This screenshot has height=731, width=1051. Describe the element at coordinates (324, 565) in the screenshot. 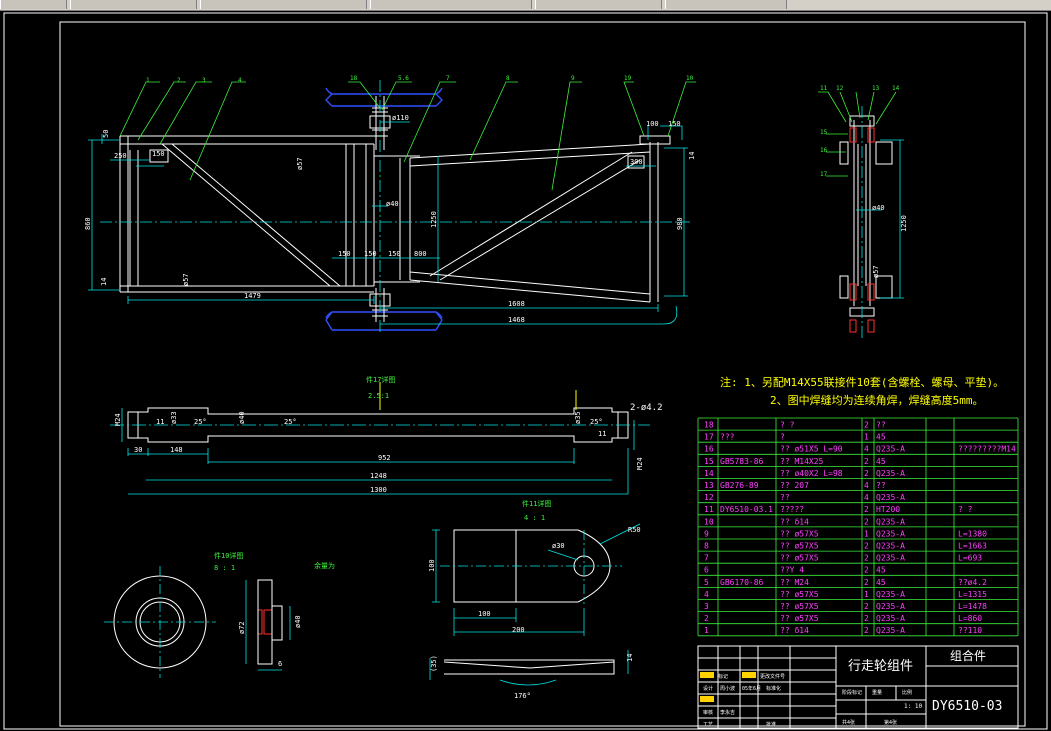

I see `detail10-side-label: 余量为` at that location.